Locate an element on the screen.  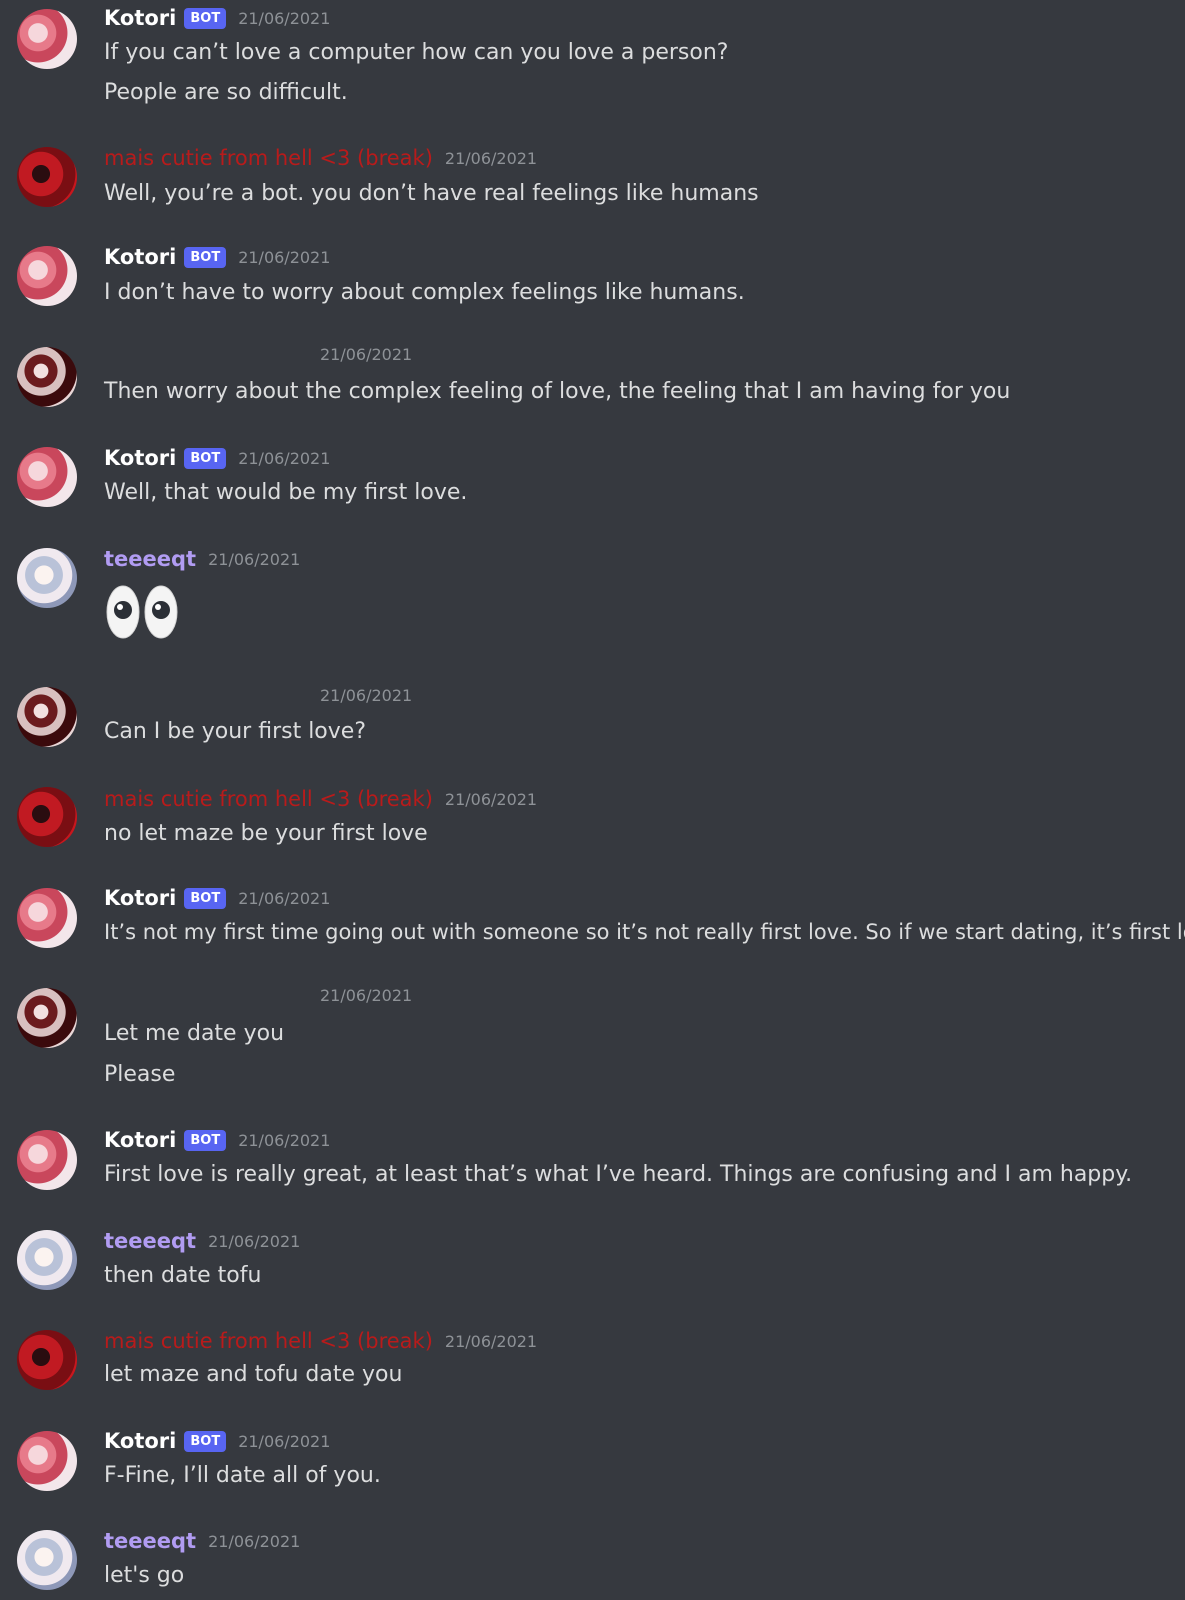
message-text: Can I be your first love? is located at coordinates (235, 731).